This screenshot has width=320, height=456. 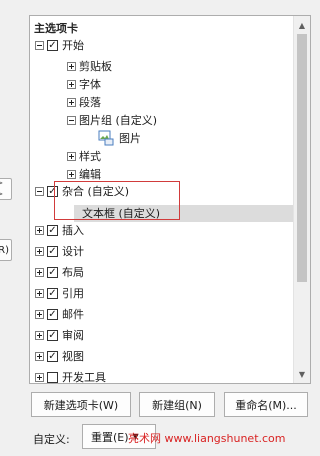 What do you see at coordinates (59, 356) in the screenshot?
I see `tree-item-shitu: ✓ 视图` at bounding box center [59, 356].